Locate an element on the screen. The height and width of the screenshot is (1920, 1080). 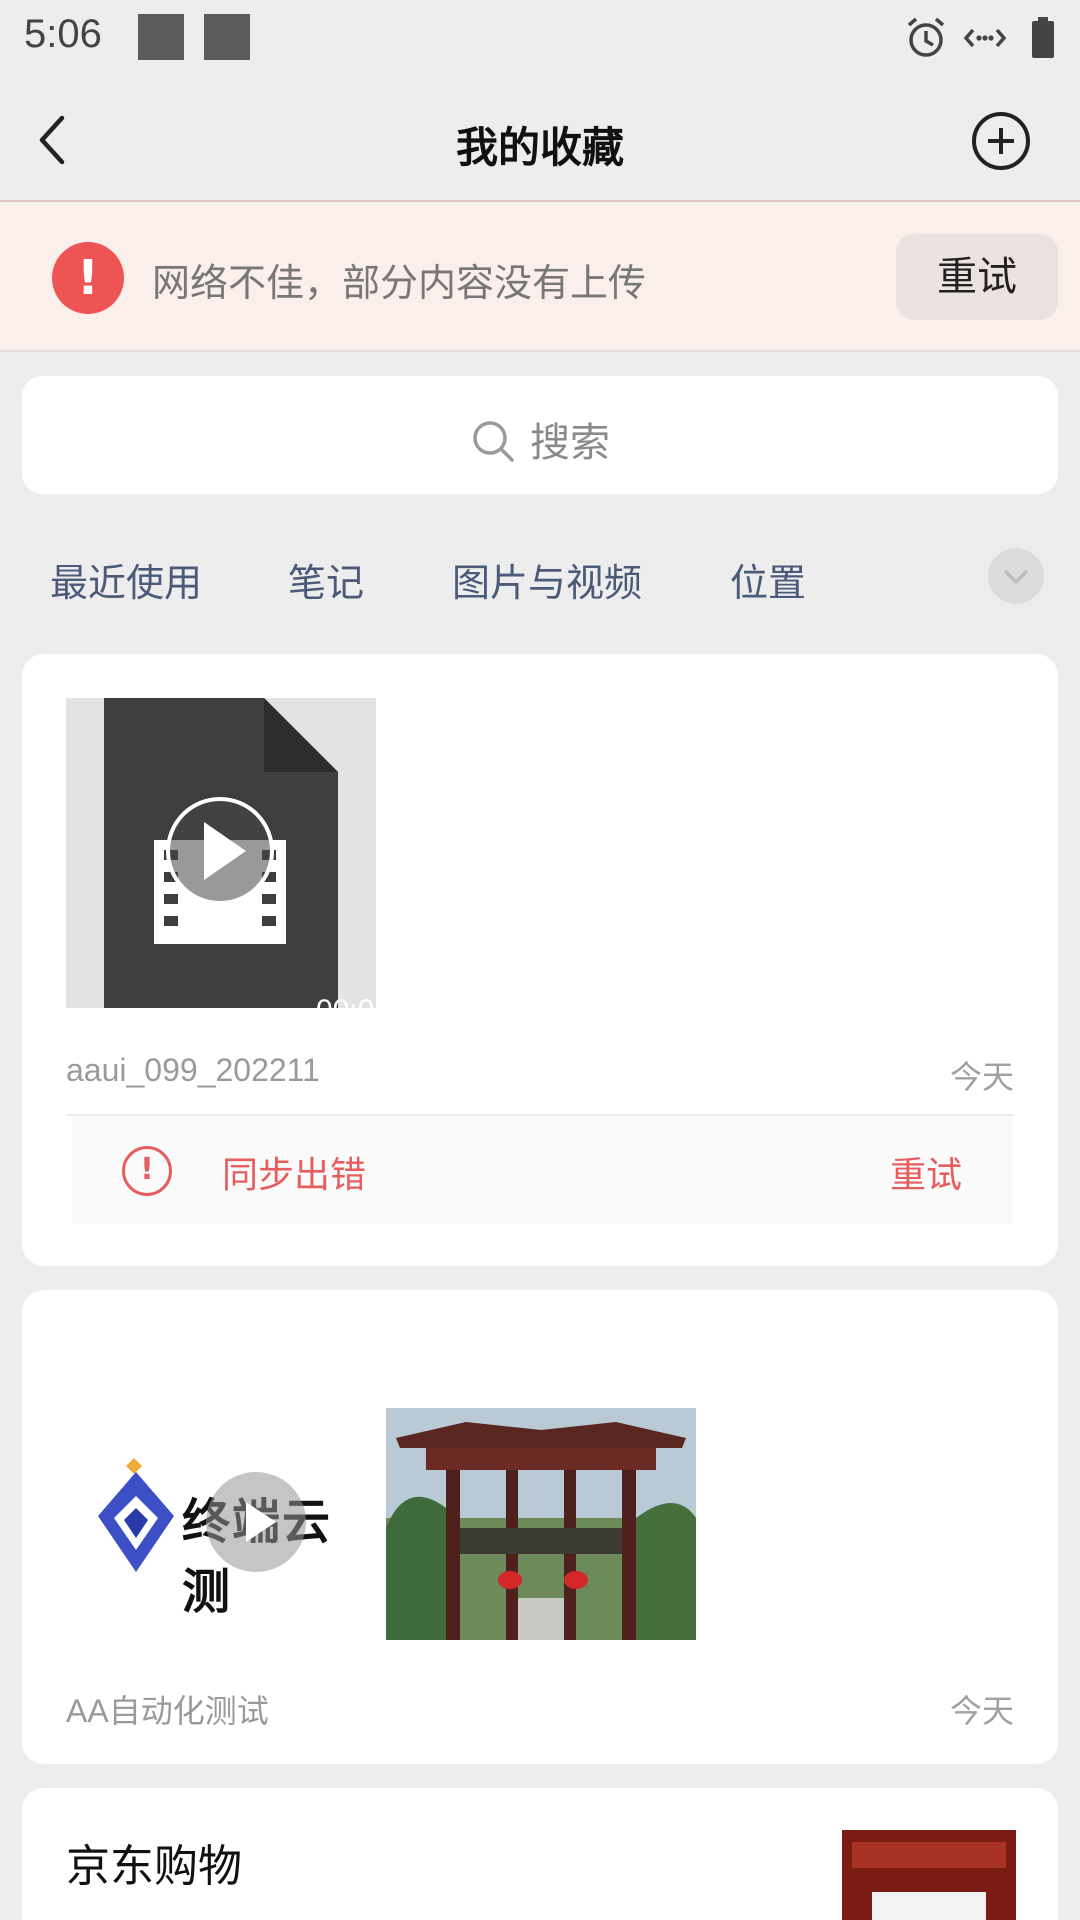
item-name: AA自动化测试 is located at coordinates (167, 1711).